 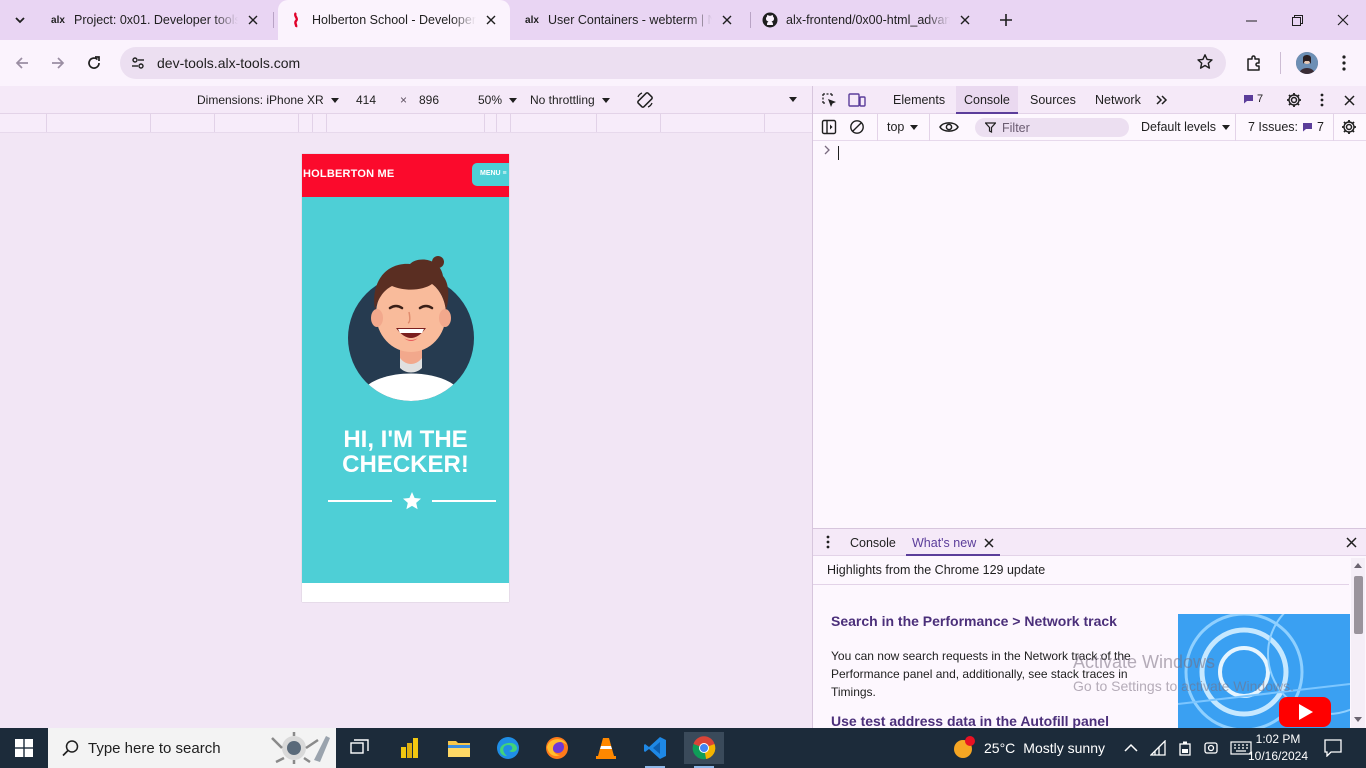 I want to click on clear-console-icon, so click(x=857, y=127).